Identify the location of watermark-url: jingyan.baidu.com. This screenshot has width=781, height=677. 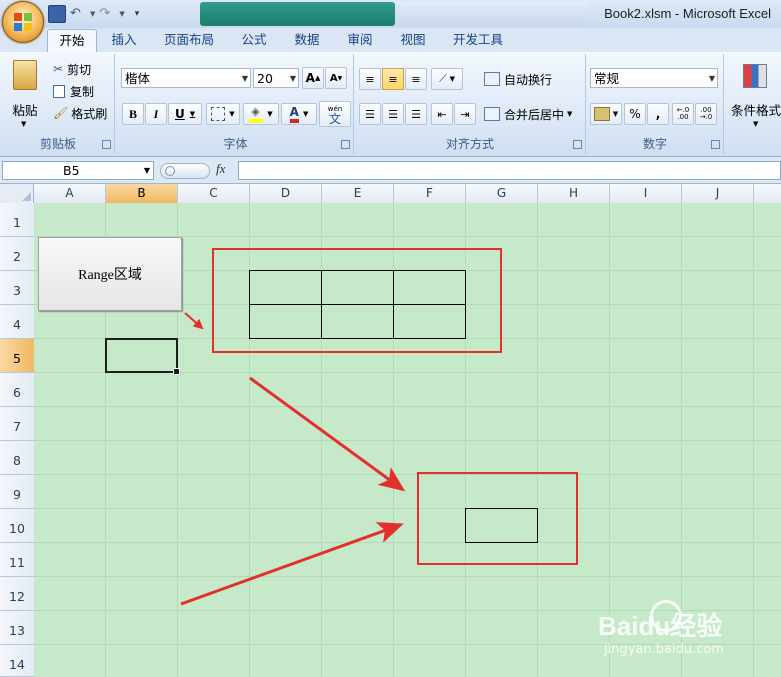
(664, 649).